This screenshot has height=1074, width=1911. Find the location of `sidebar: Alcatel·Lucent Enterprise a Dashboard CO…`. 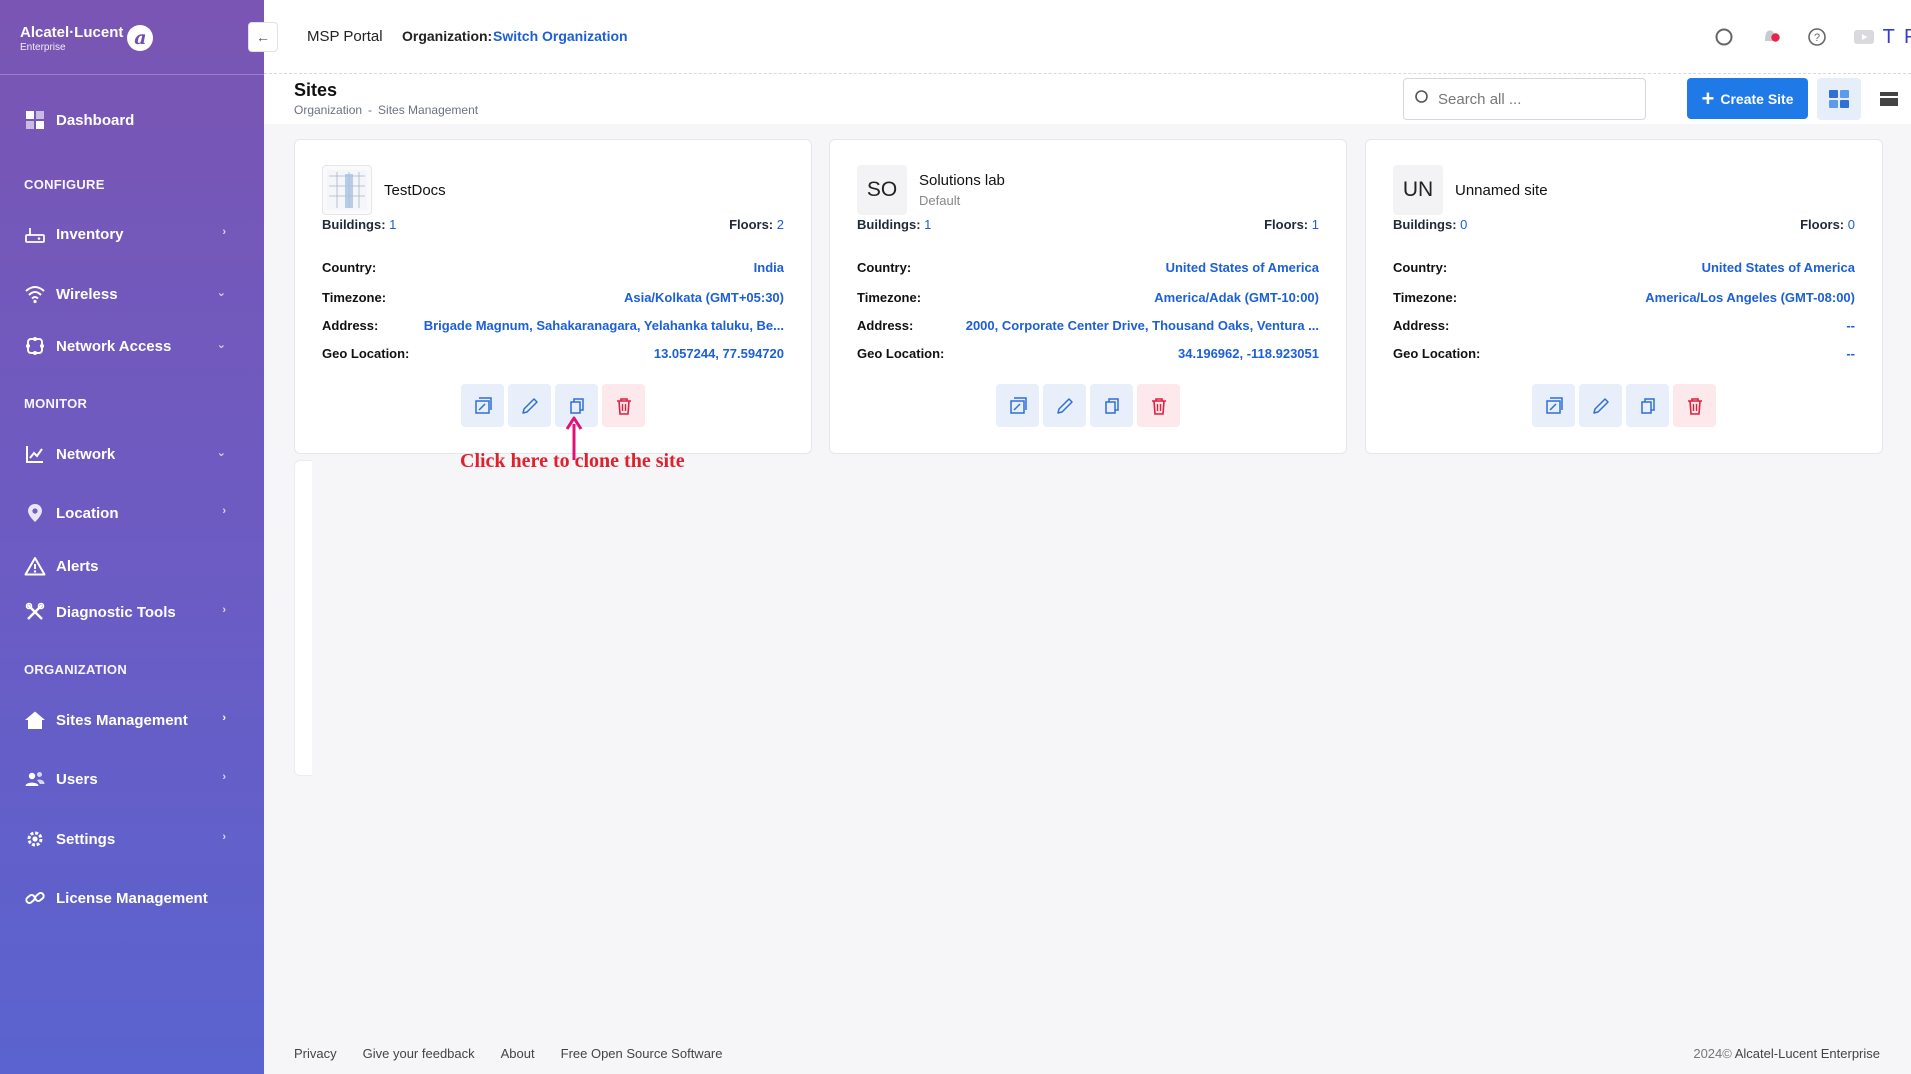

sidebar: Alcatel·Lucent Enterprise a Dashboard CO… is located at coordinates (132, 537).